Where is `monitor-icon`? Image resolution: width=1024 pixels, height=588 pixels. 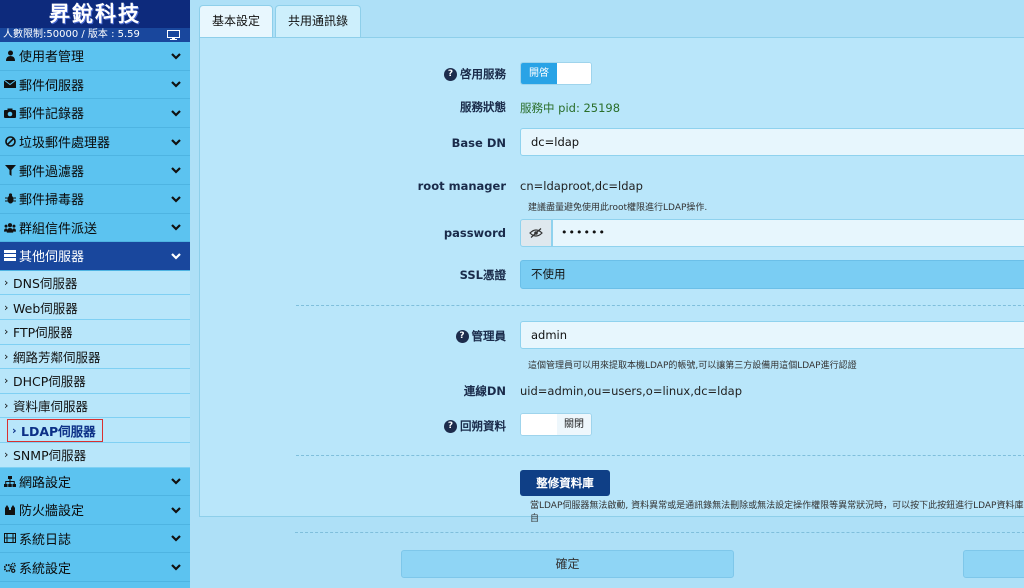 monitor-icon is located at coordinates (173, 35).